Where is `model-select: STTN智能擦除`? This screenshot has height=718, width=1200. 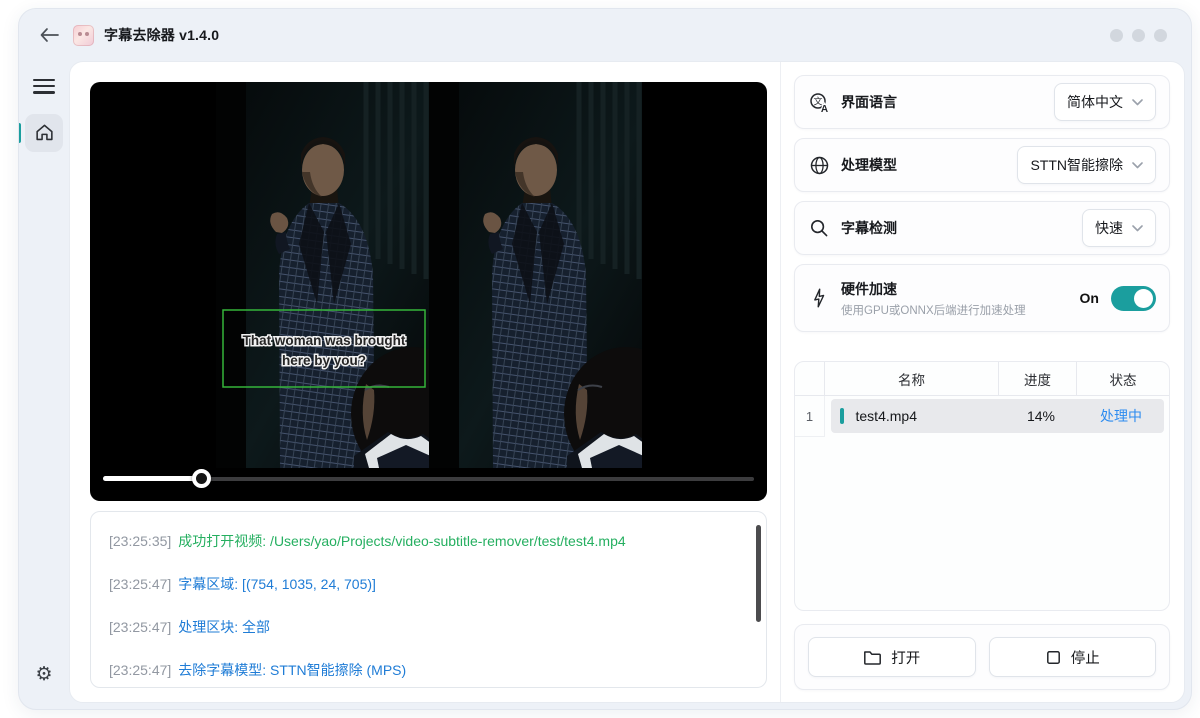 model-select: STTN智能擦除 is located at coordinates (1086, 165).